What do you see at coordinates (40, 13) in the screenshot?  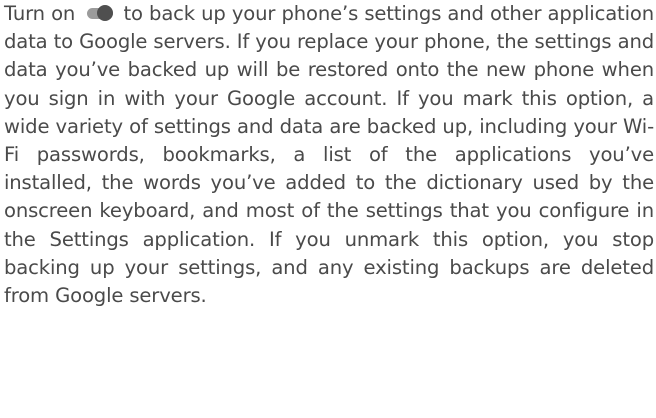 I see `text-before-toggle: Turn on` at bounding box center [40, 13].